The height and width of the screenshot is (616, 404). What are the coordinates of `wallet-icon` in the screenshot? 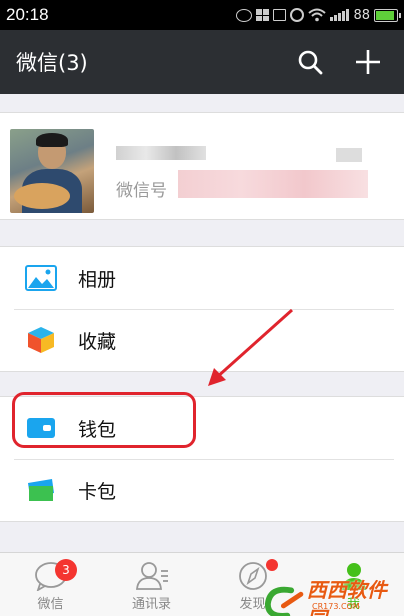 It's located at (41, 428).